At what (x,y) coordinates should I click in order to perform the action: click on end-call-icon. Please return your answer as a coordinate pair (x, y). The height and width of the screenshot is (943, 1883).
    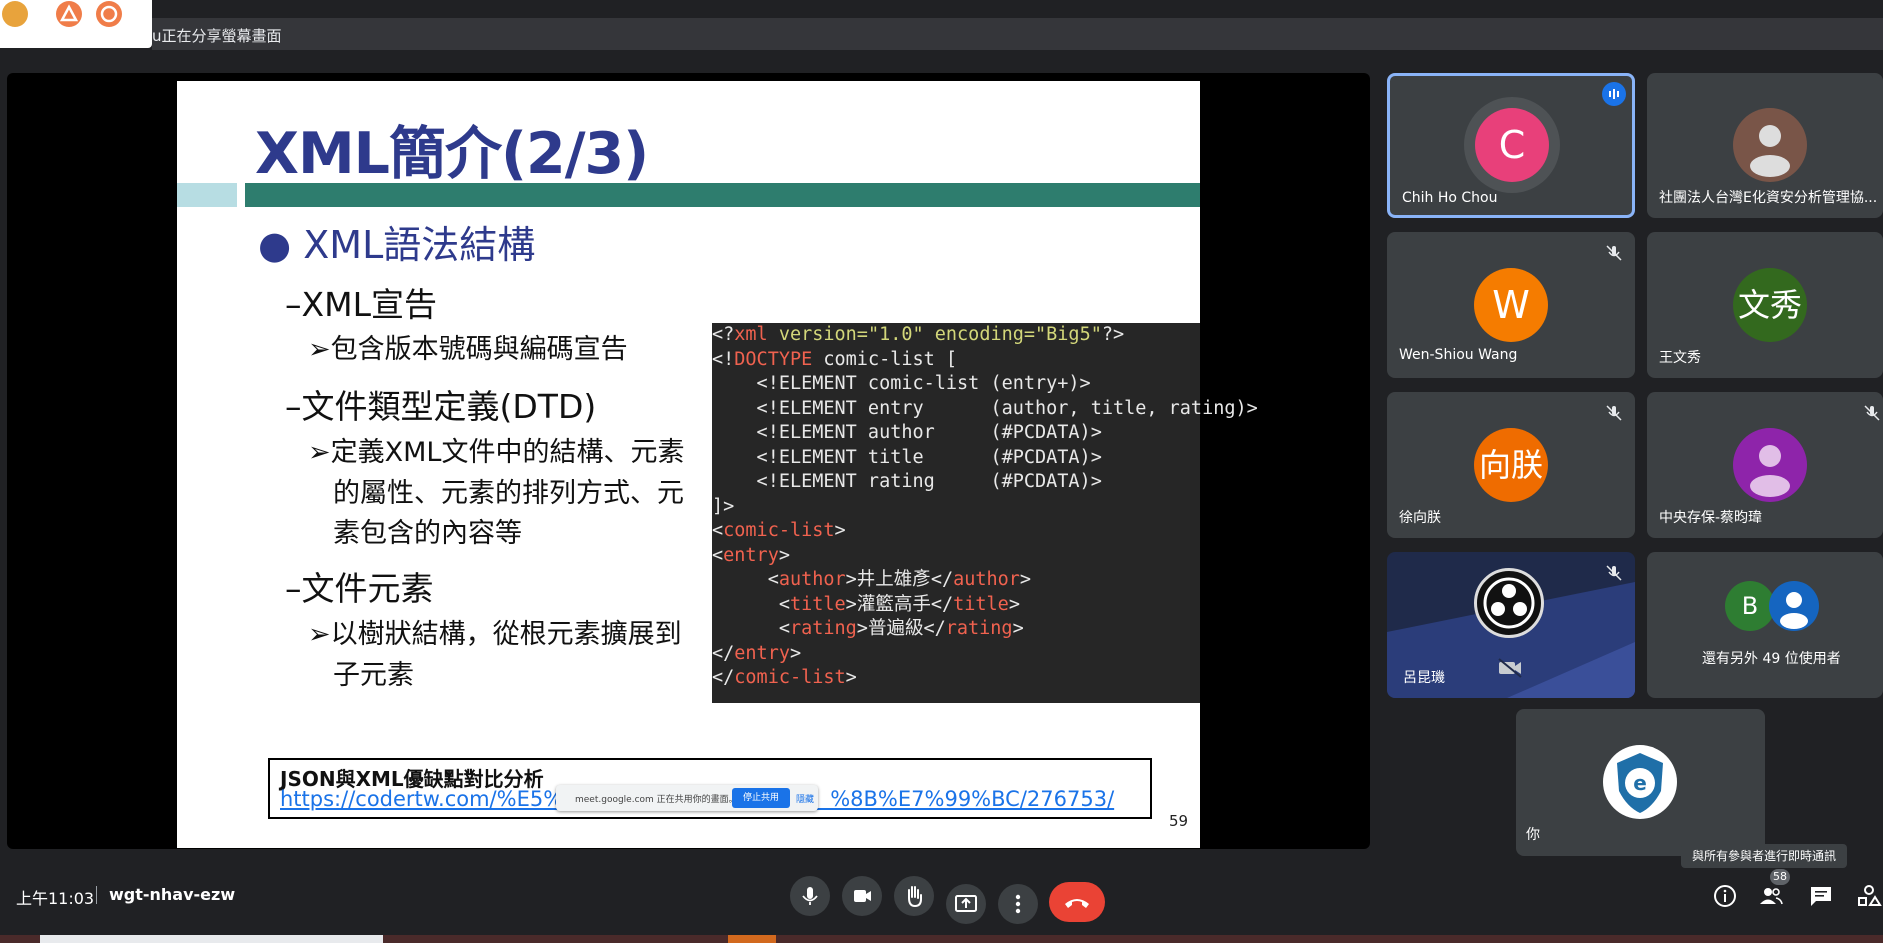
    Looking at the image, I should click on (1077, 903).